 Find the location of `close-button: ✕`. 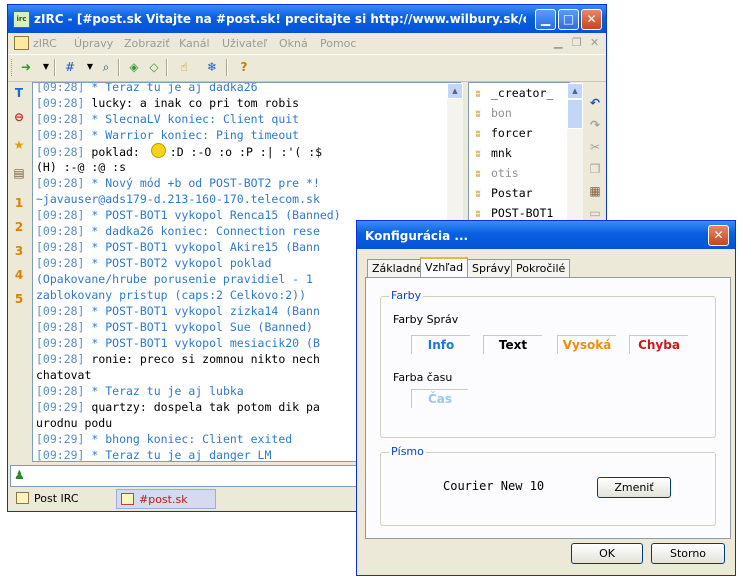

close-button: ✕ is located at coordinates (591, 19).